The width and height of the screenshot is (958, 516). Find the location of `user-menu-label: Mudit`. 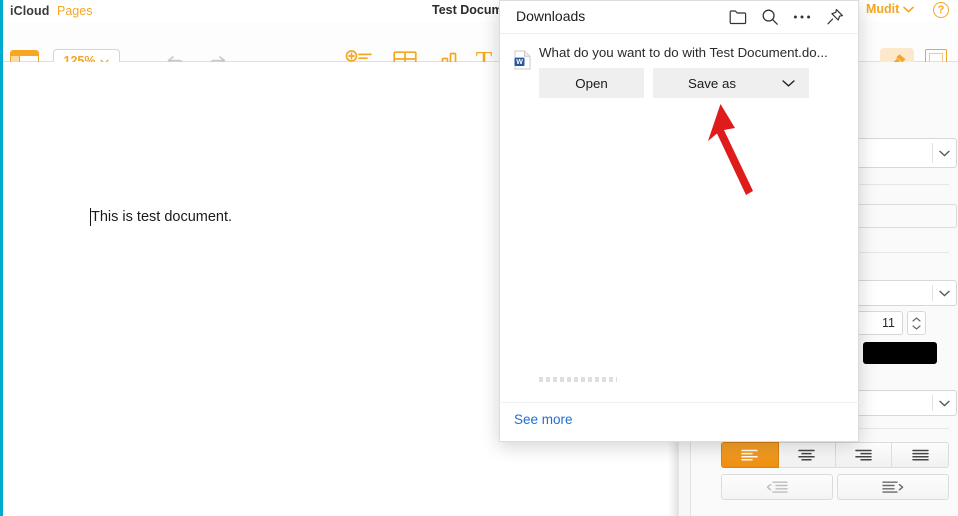

user-menu-label: Mudit is located at coordinates (883, 9).